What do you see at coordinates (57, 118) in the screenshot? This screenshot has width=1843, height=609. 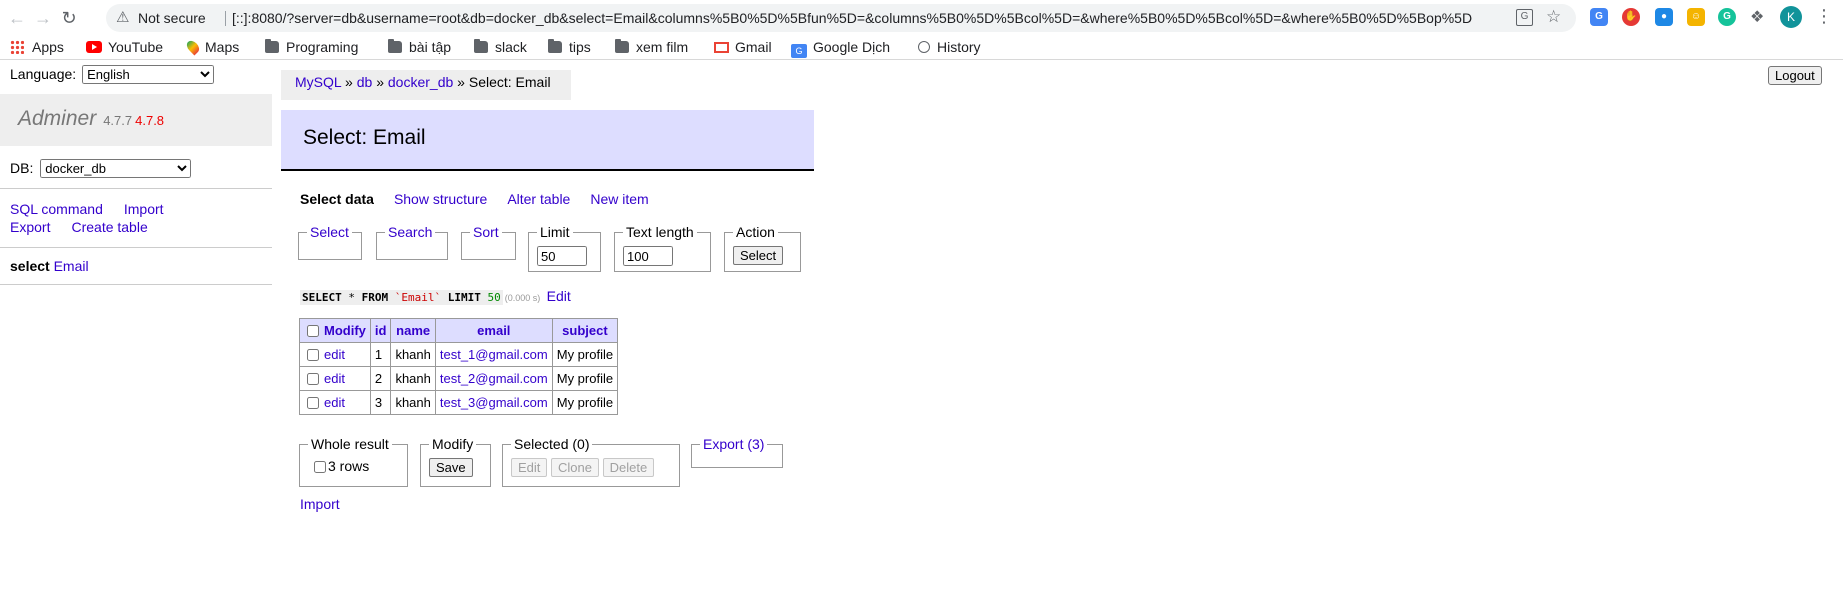 I see `adminer-logo-link: Adminer` at bounding box center [57, 118].